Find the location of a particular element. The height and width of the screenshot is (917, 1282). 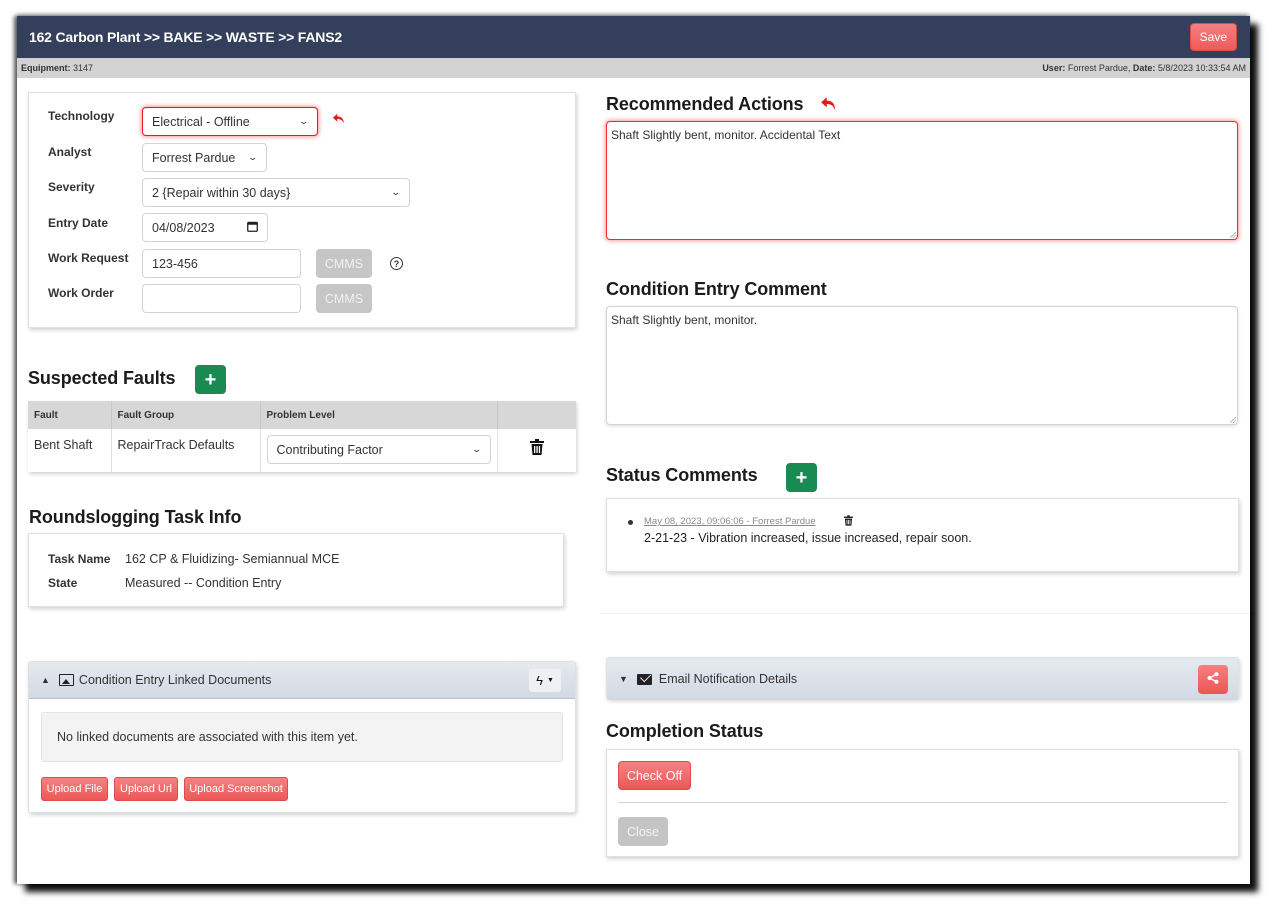

help-icon: ? is located at coordinates (396, 263).